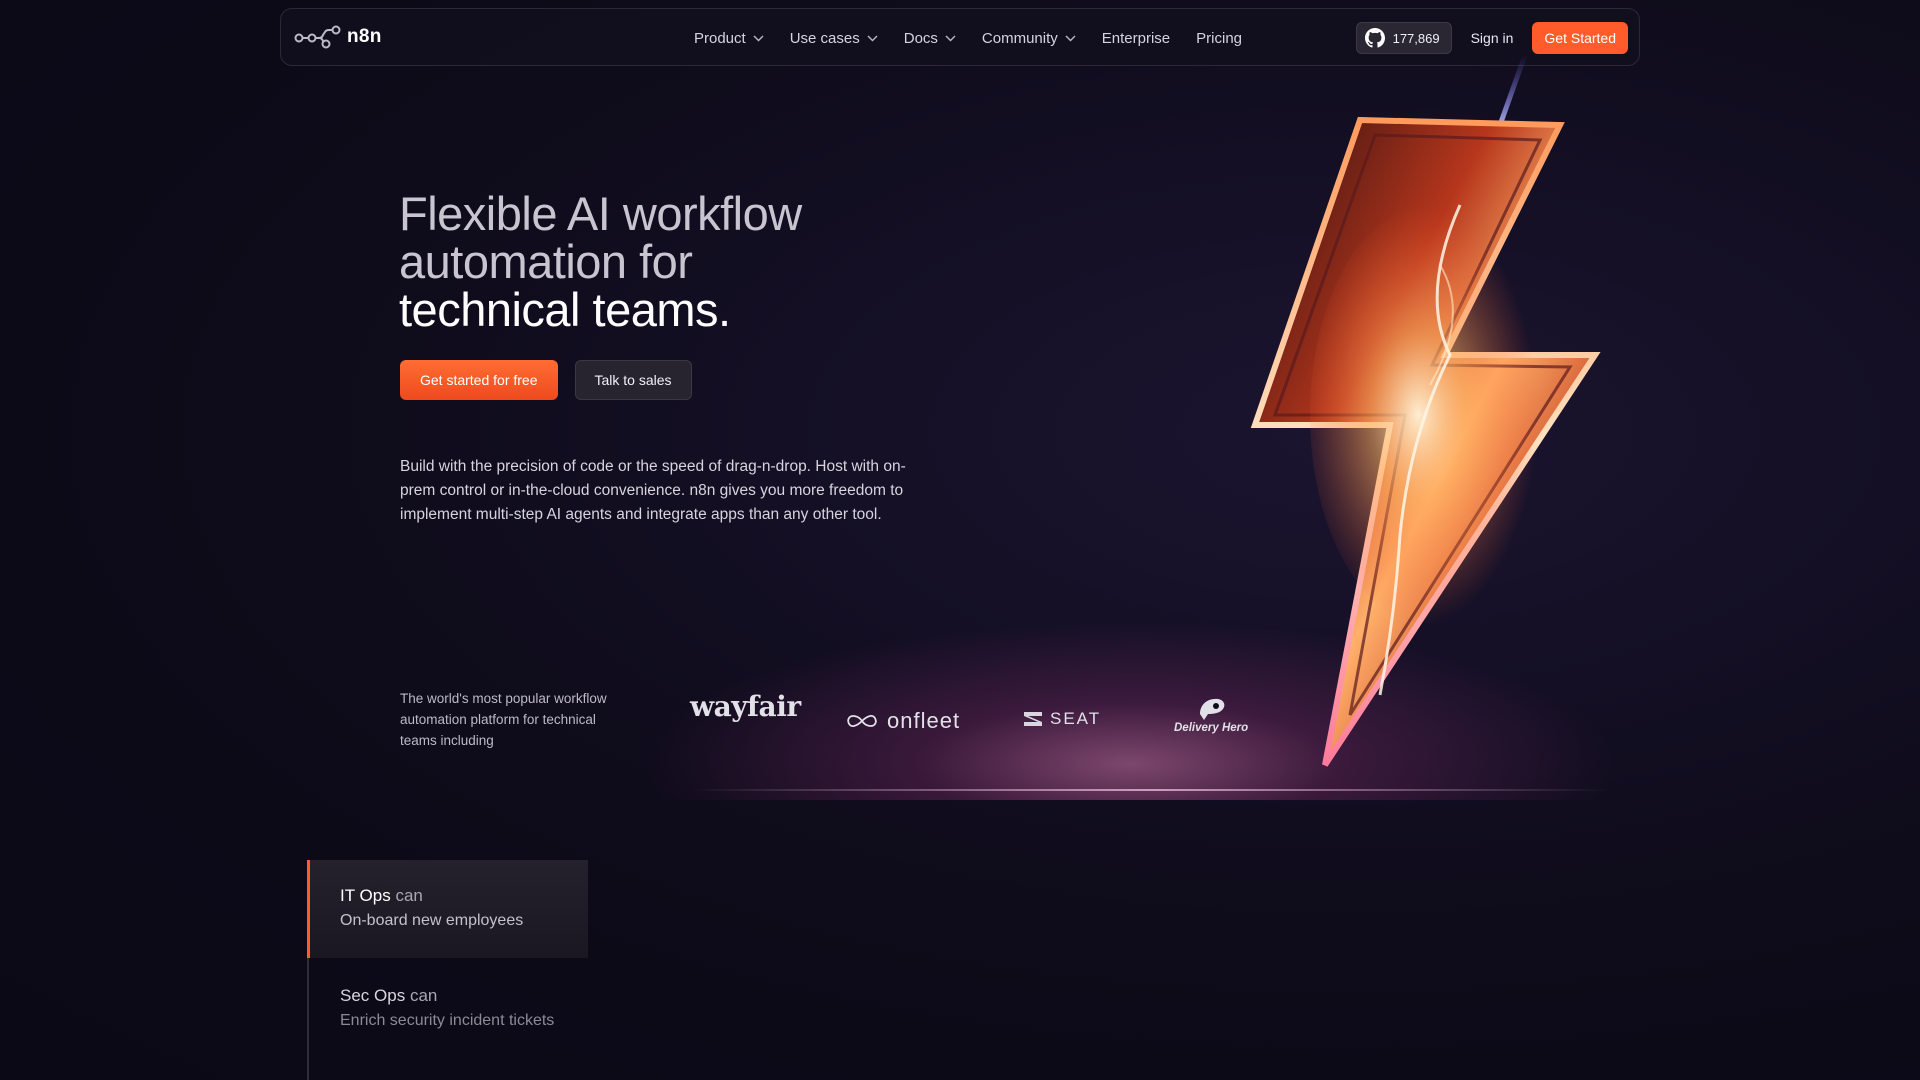 The width and height of the screenshot is (1920, 1080). What do you see at coordinates (317, 37) in the screenshot?
I see `n8n-logo-icon` at bounding box center [317, 37].